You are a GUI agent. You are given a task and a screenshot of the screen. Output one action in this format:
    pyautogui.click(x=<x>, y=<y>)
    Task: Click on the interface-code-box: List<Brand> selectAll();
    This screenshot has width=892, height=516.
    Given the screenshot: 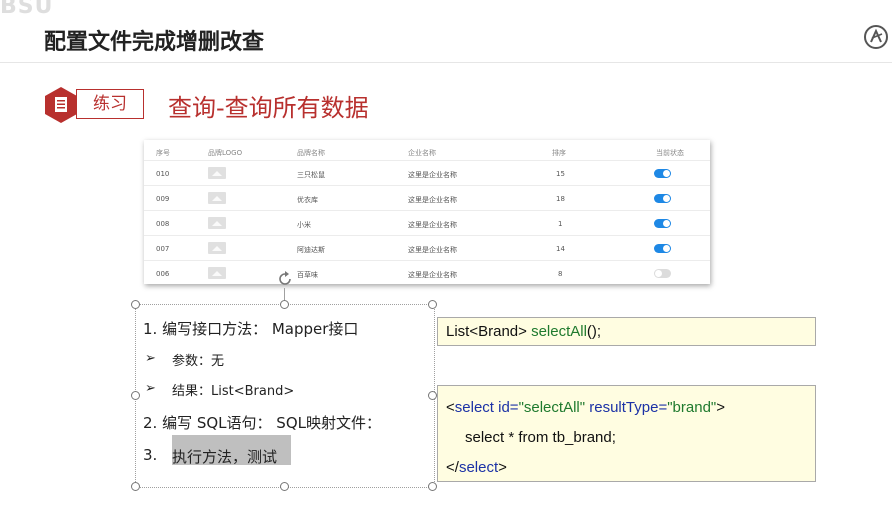 What is the action you would take?
    pyautogui.click(x=626, y=331)
    